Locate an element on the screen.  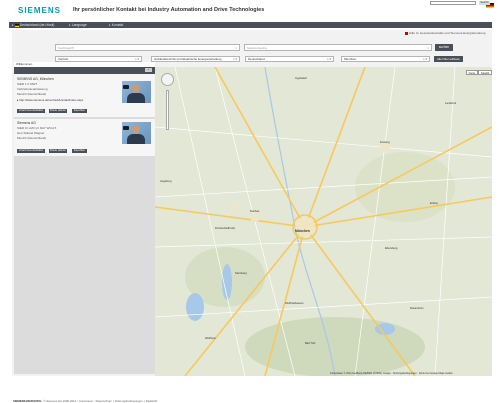
site-search-input is located at coordinates (453, 3).